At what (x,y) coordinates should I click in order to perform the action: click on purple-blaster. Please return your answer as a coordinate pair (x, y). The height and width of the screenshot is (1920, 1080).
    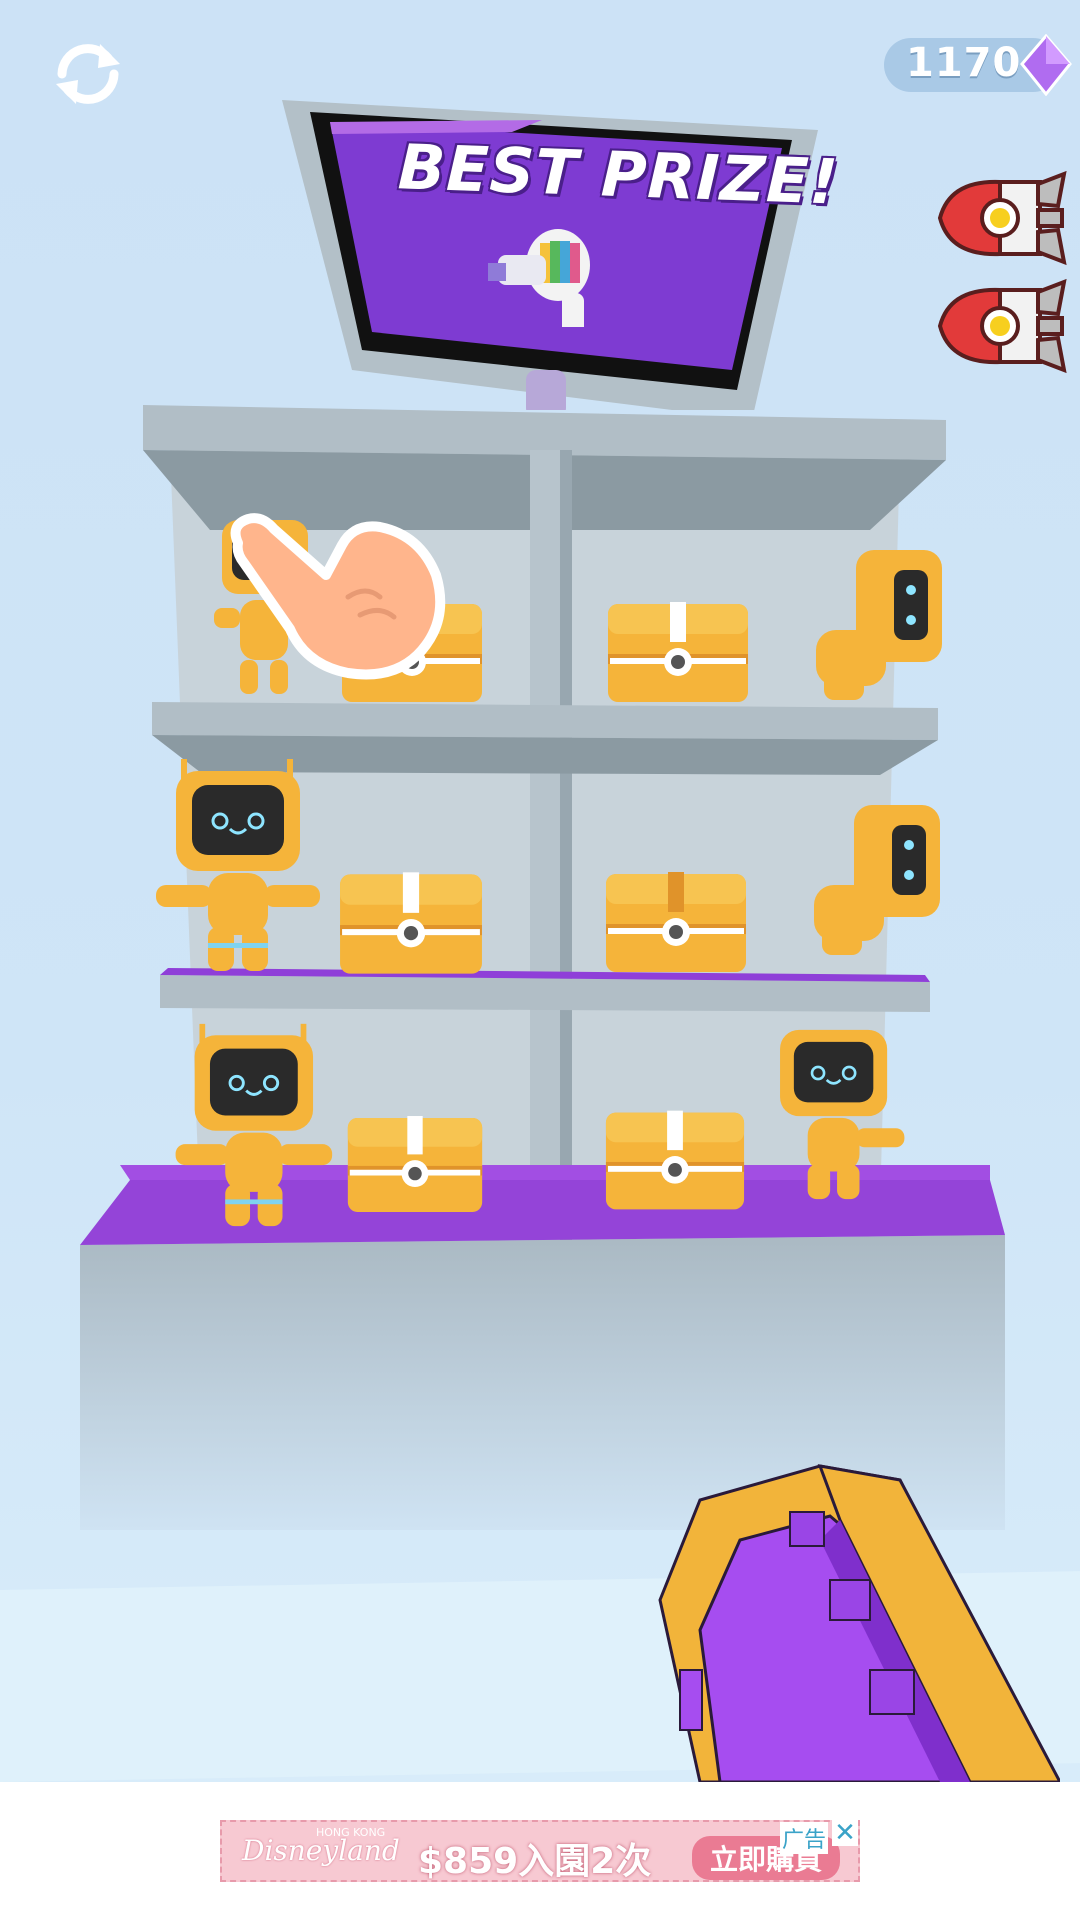
    Looking at the image, I should click on (850, 1621).